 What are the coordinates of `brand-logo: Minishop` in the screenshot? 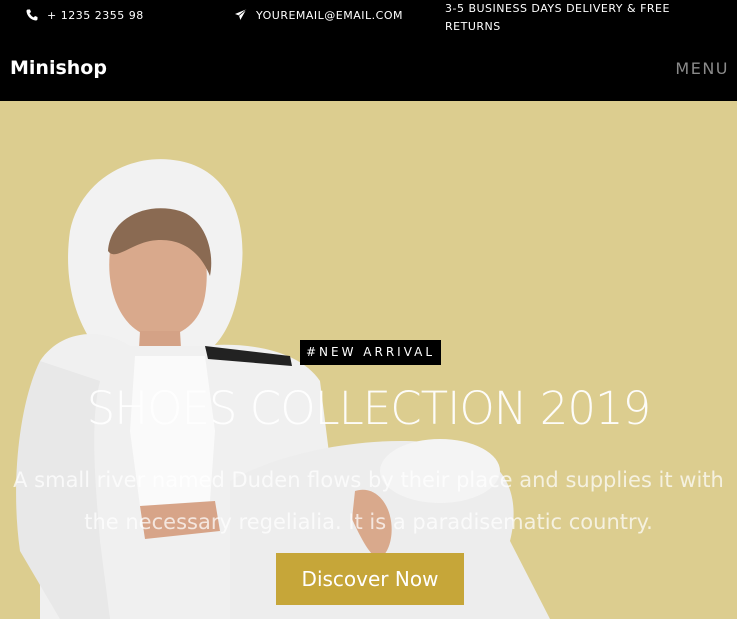 It's located at (58, 68).